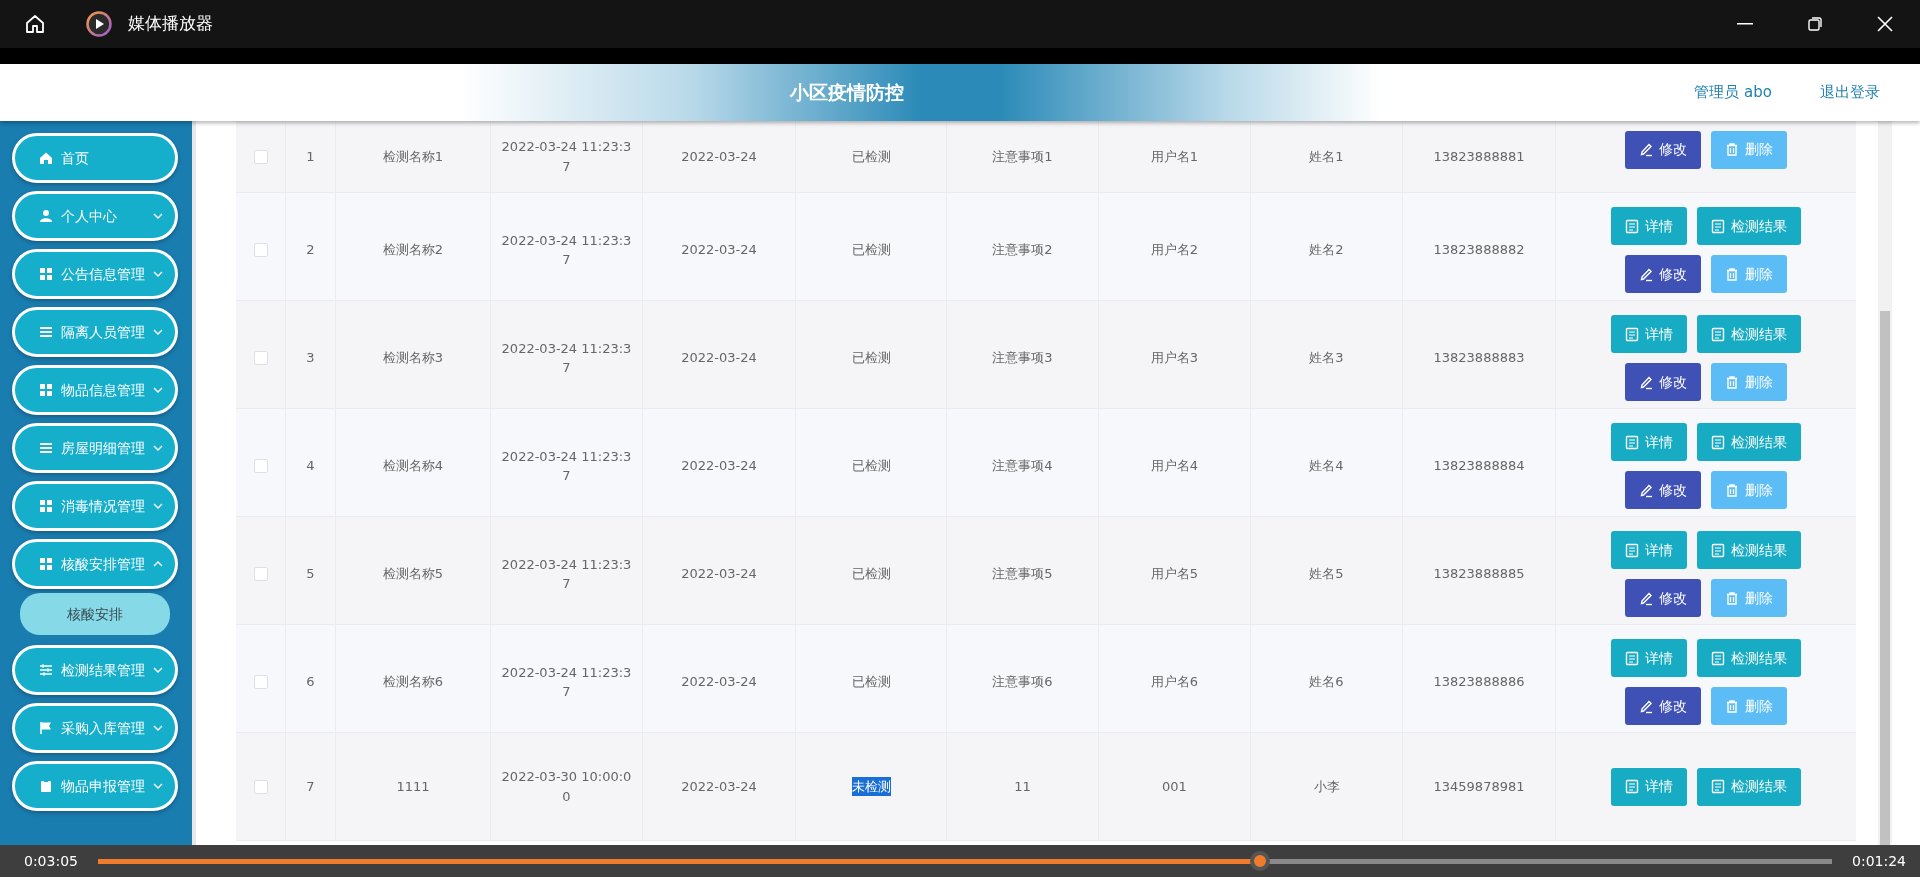  Describe the element at coordinates (46, 786) in the screenshot. I see `clipboard-icon` at that location.